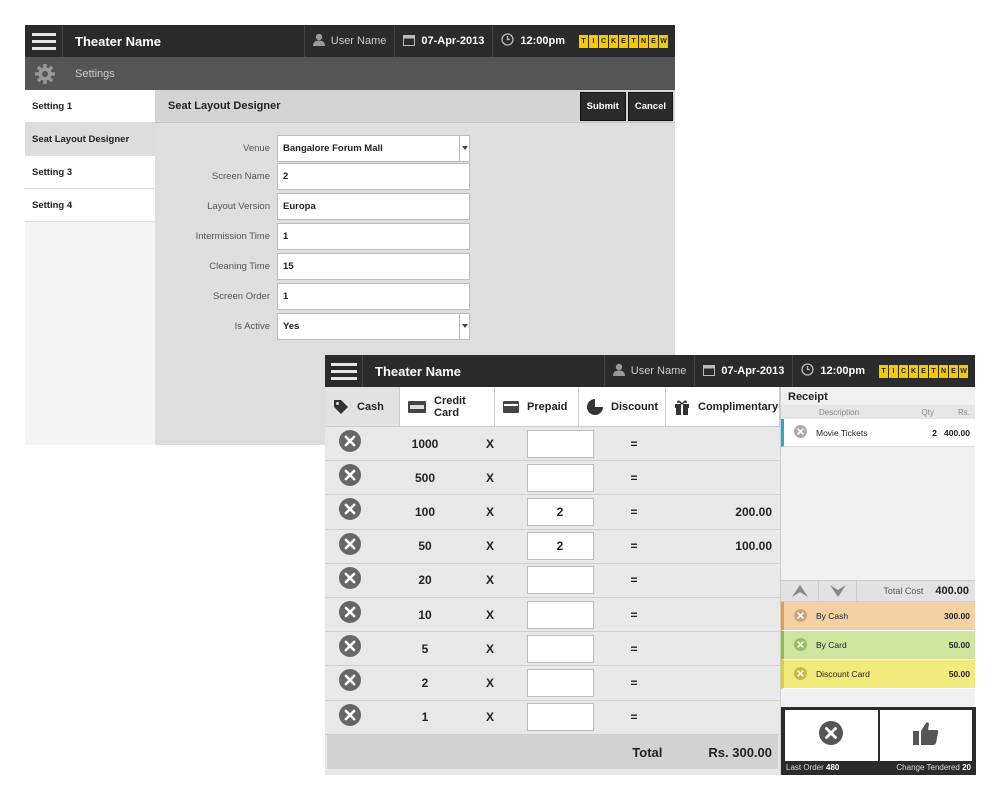  What do you see at coordinates (373, 326) in the screenshot?
I see `form-select: Yes` at bounding box center [373, 326].